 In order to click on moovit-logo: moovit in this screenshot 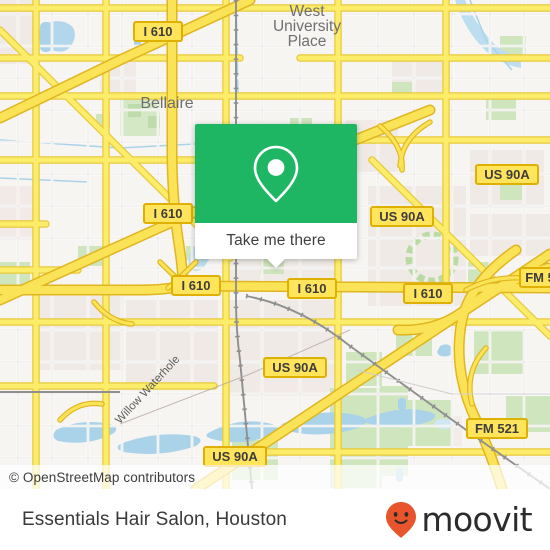, I will do `click(459, 519)`.